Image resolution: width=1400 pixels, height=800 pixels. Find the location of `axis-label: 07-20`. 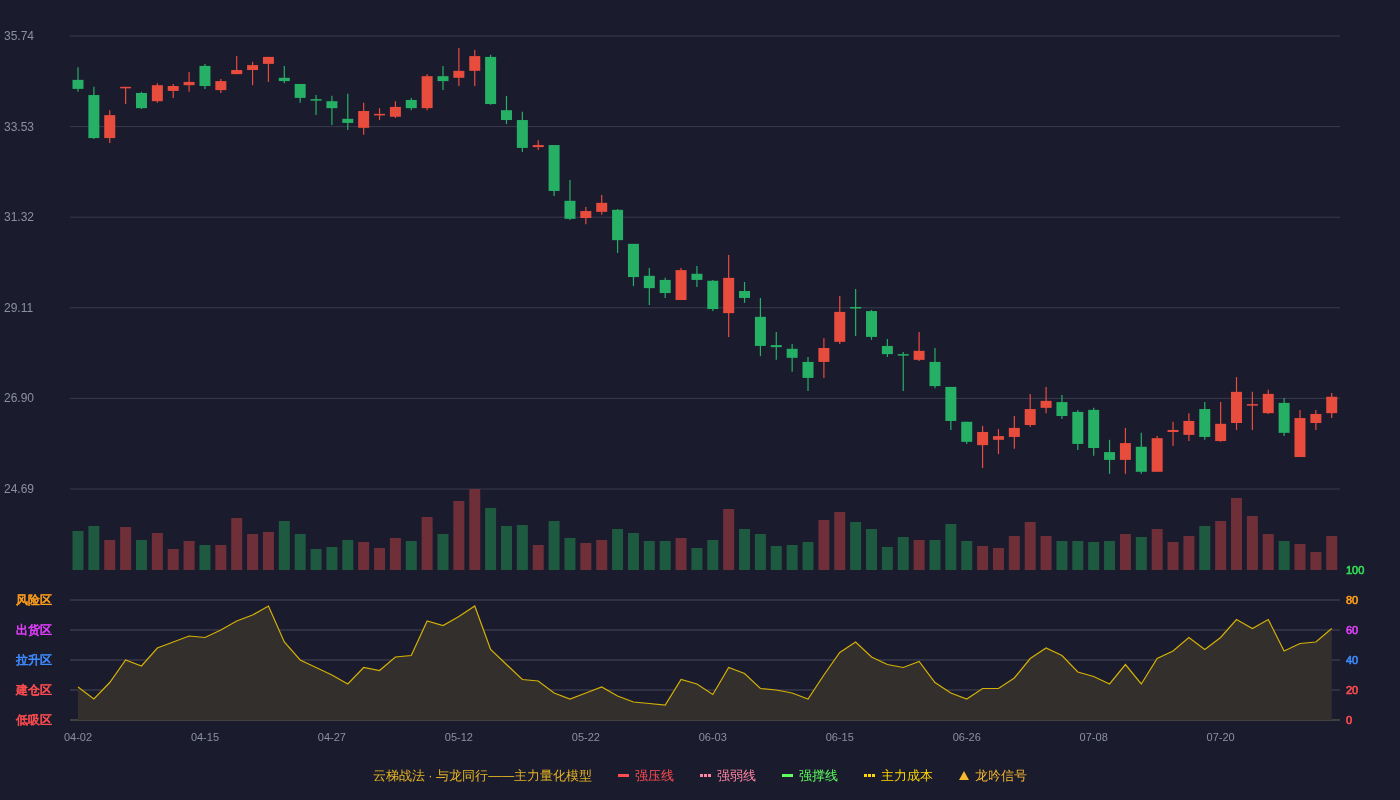

axis-label: 07-20 is located at coordinates (1220, 737).